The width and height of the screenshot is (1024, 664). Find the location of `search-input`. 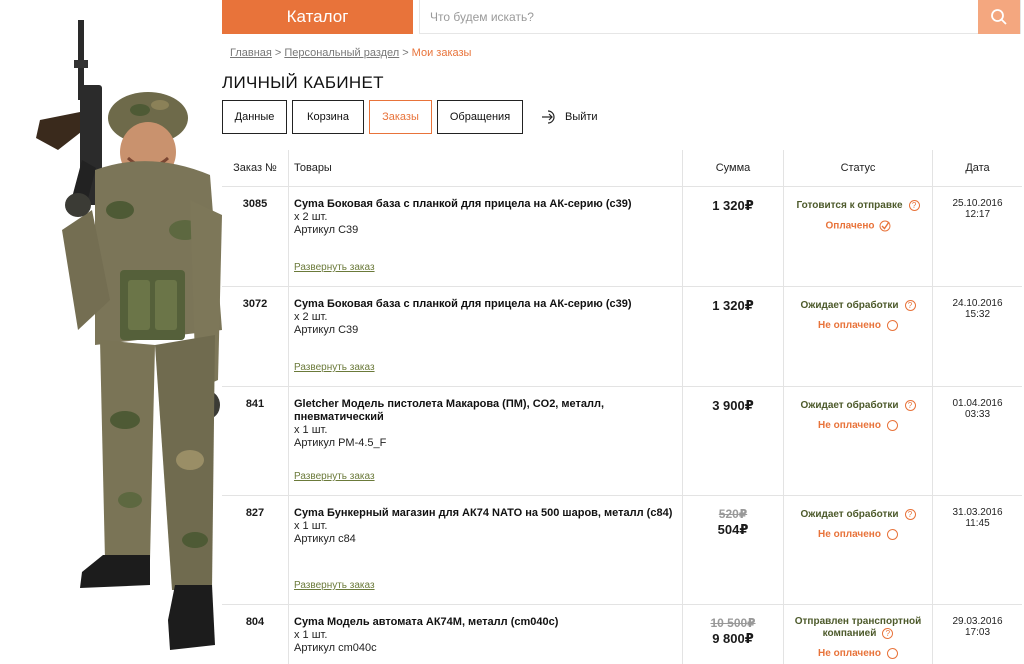

search-input is located at coordinates (700, 16).